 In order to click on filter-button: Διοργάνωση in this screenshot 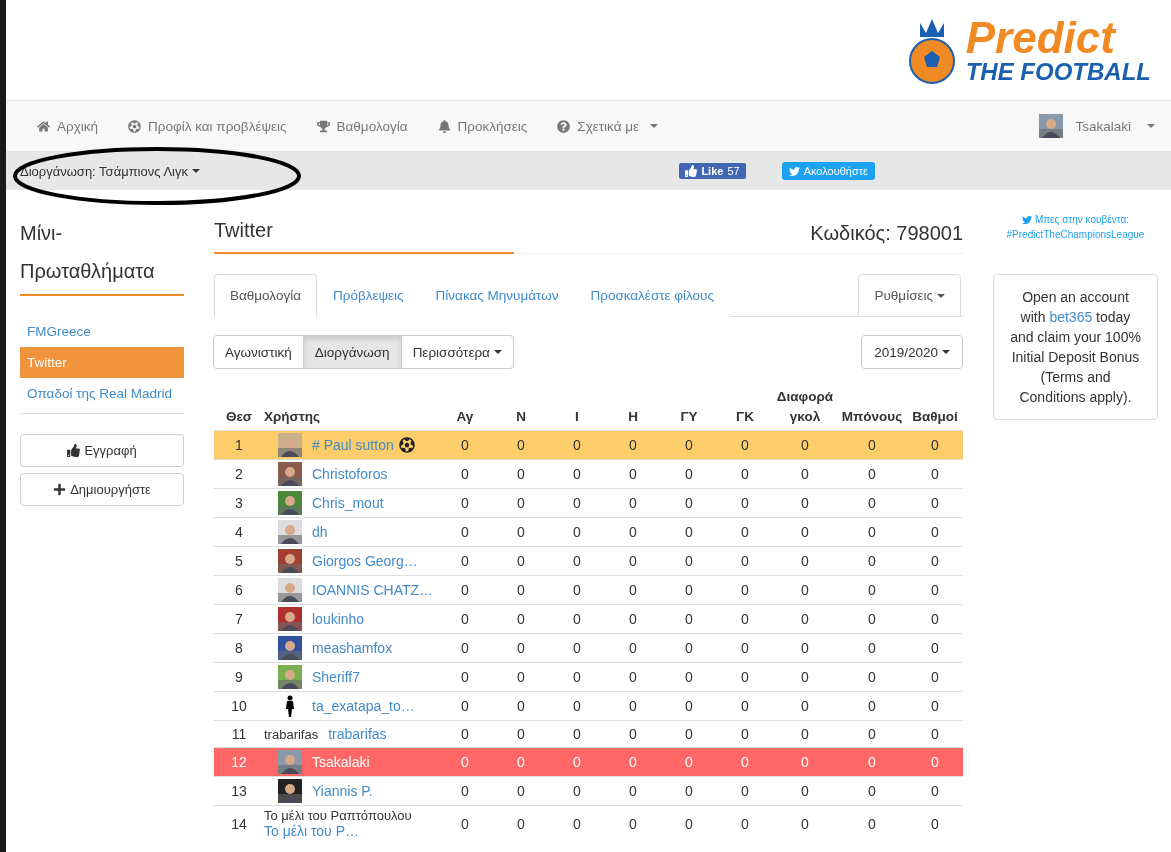, I will do `click(352, 352)`.